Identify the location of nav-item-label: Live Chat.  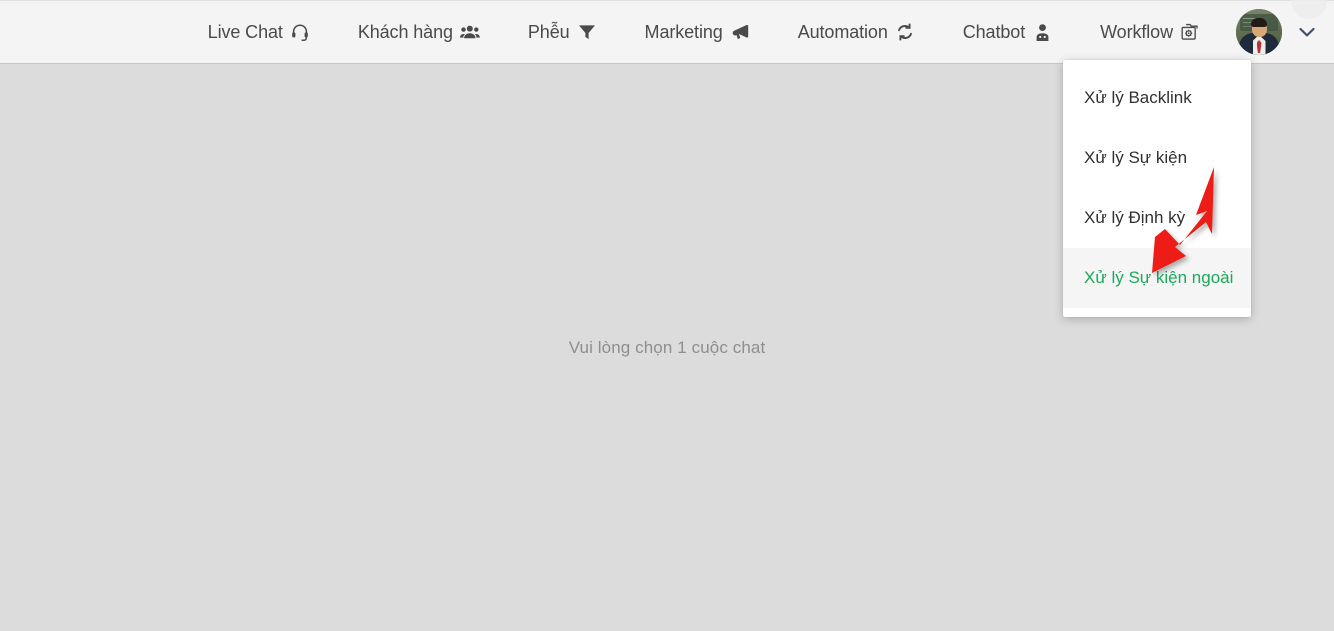
(245, 32).